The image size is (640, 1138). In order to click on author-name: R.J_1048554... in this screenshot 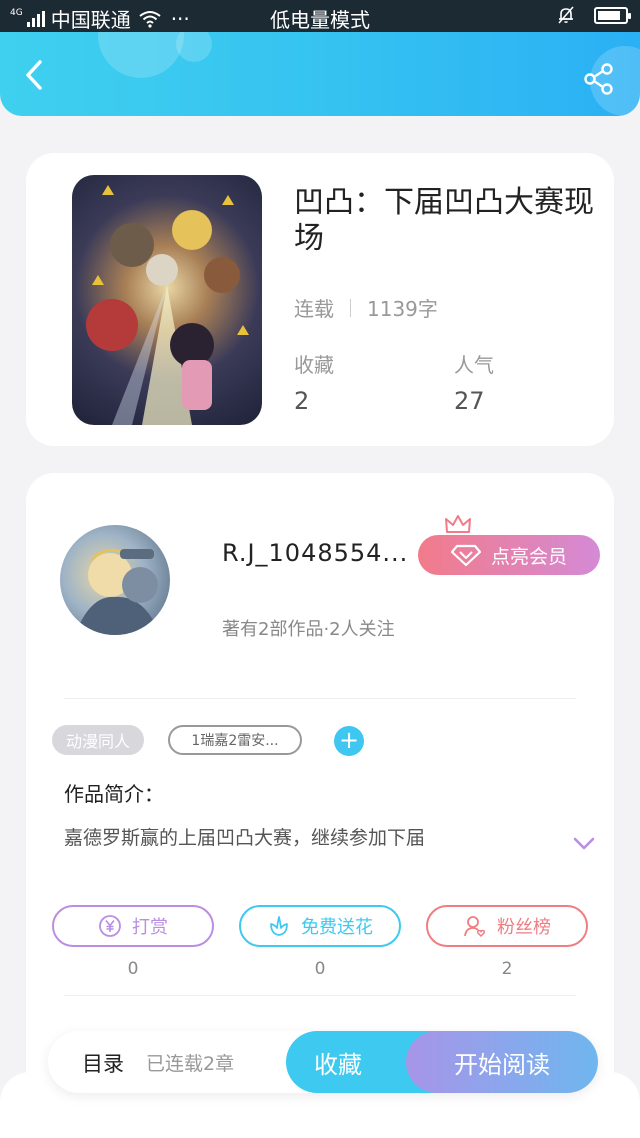, I will do `click(315, 553)`.